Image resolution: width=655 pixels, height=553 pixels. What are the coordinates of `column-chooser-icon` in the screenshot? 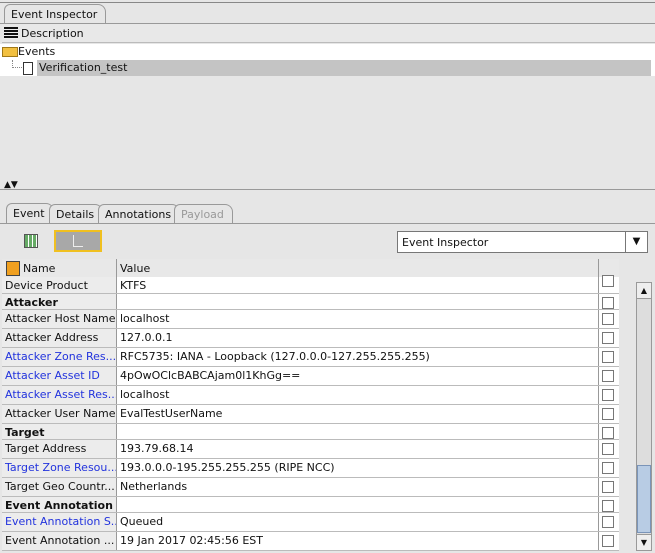 It's located at (13, 268).